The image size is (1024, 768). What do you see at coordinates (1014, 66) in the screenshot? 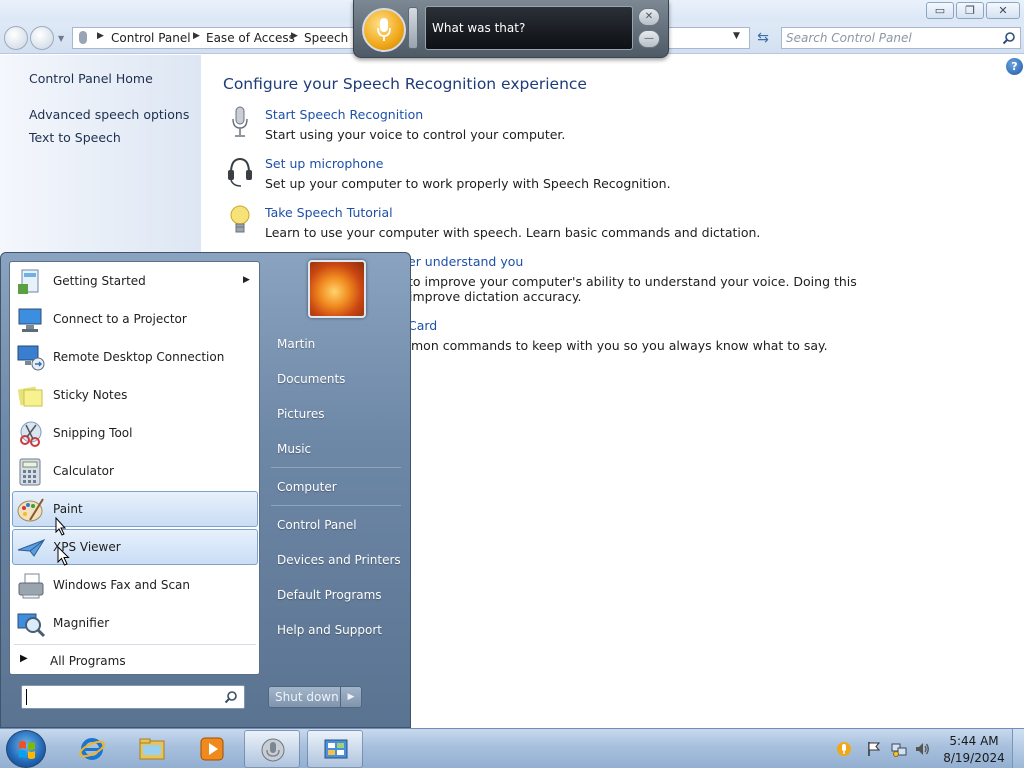
I see `help-icon: ?` at bounding box center [1014, 66].